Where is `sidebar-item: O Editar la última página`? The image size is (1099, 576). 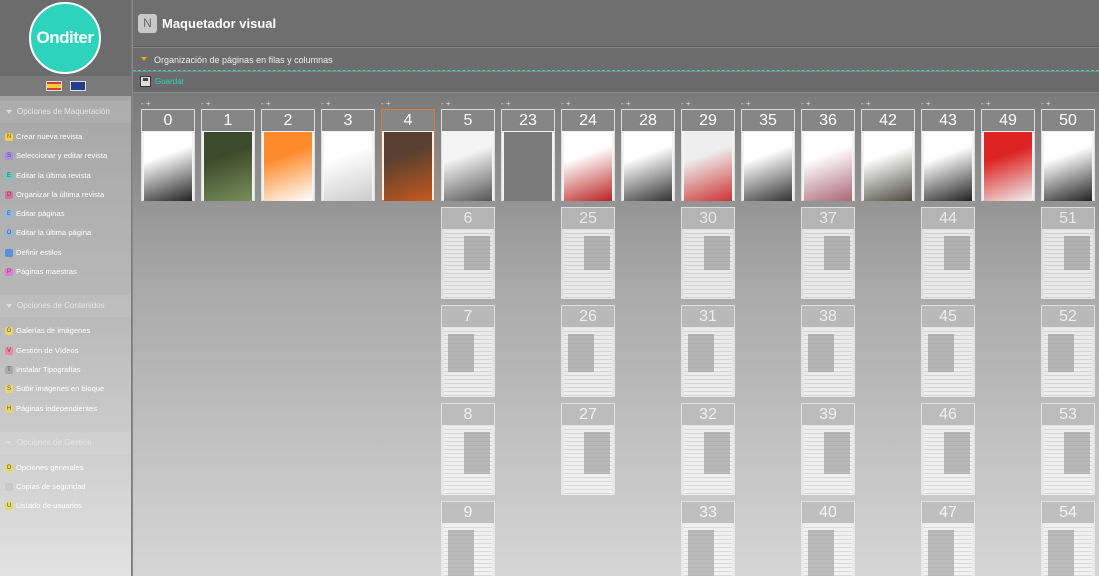
sidebar-item: O Editar la última página is located at coordinates (68, 232).